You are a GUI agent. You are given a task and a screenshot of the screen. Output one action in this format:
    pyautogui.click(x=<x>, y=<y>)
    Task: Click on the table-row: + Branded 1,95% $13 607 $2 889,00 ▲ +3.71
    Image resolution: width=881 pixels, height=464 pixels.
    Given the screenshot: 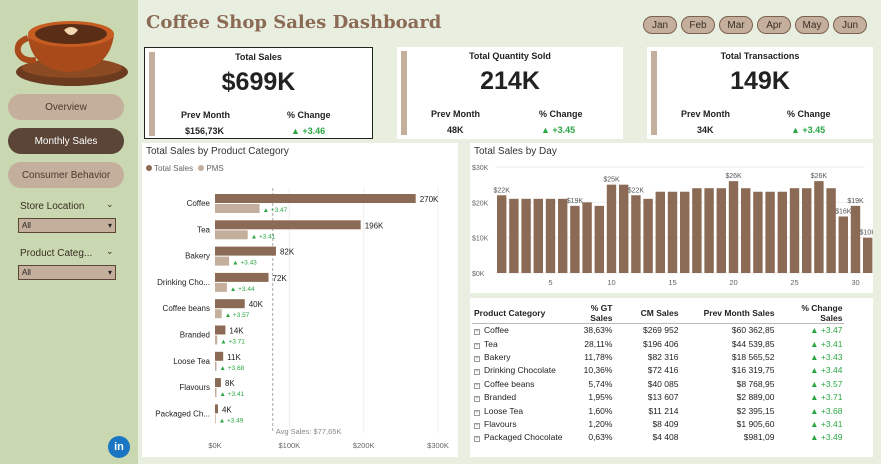 What is the action you would take?
    pyautogui.click(x=658, y=396)
    